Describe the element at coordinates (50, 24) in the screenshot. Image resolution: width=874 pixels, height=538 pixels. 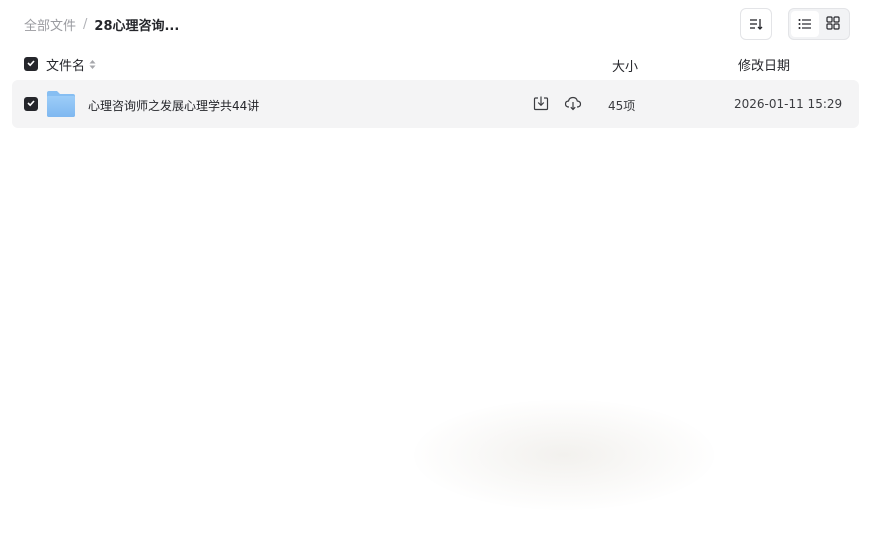
I see `breadcrumb-root: 全部文件` at that location.